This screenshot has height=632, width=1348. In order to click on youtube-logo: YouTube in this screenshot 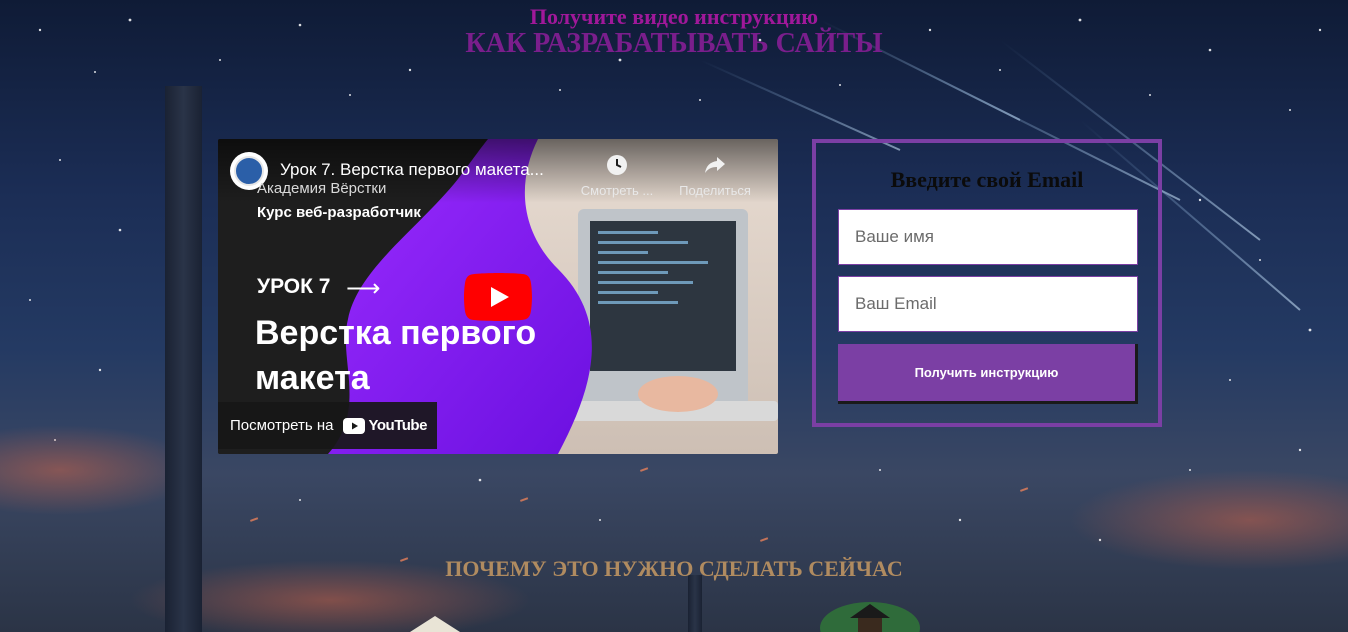, I will do `click(385, 425)`.